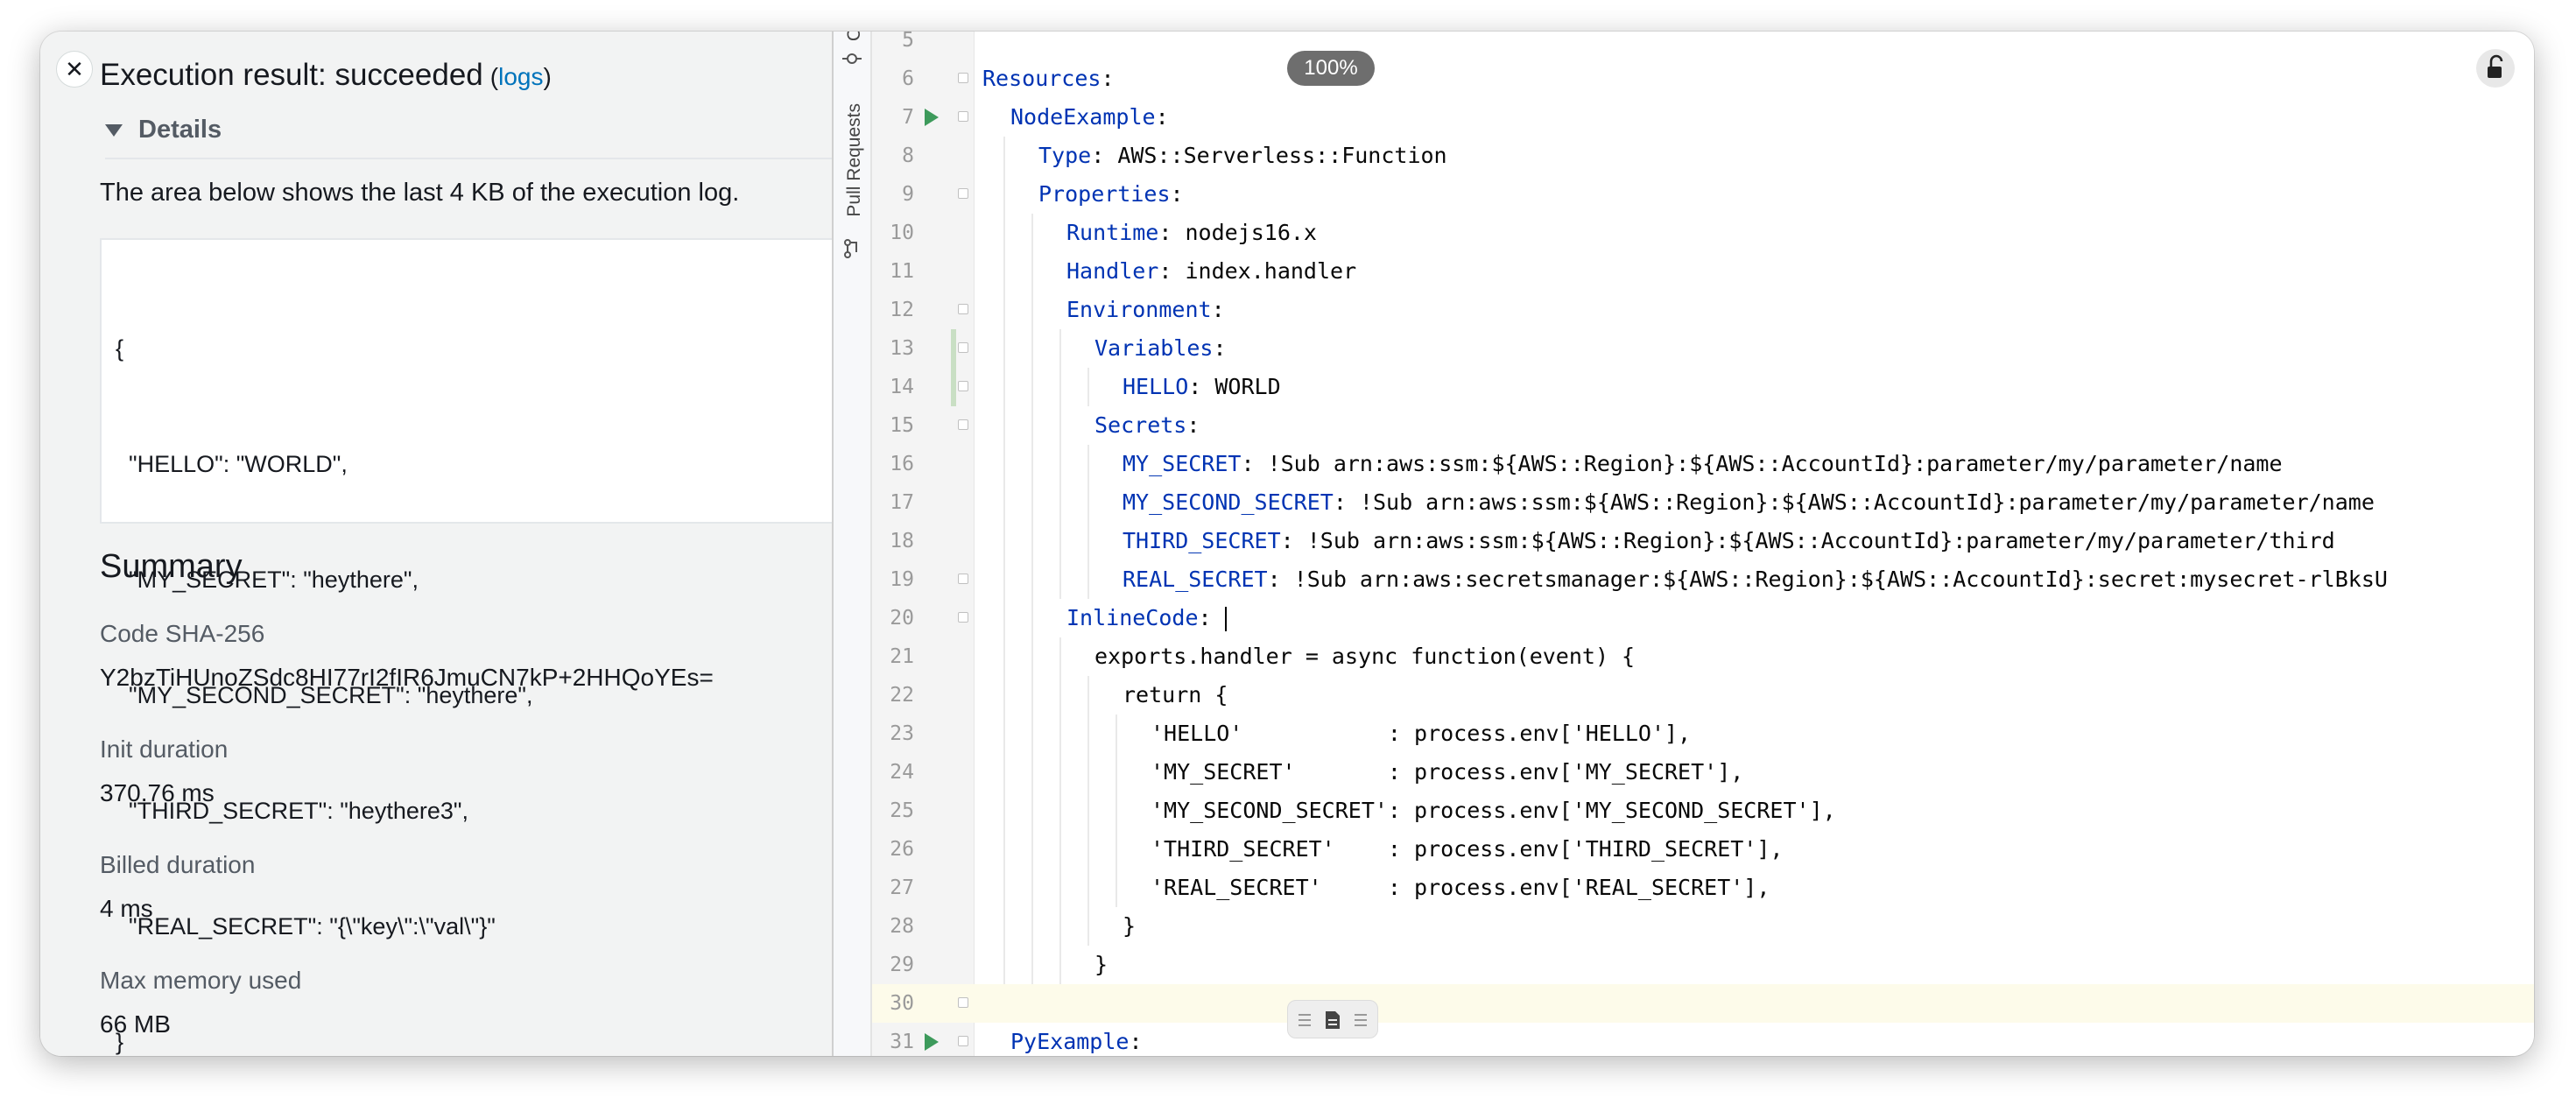 The image size is (2576, 1105). What do you see at coordinates (1360, 1020) in the screenshot?
I see `align-right-icon` at bounding box center [1360, 1020].